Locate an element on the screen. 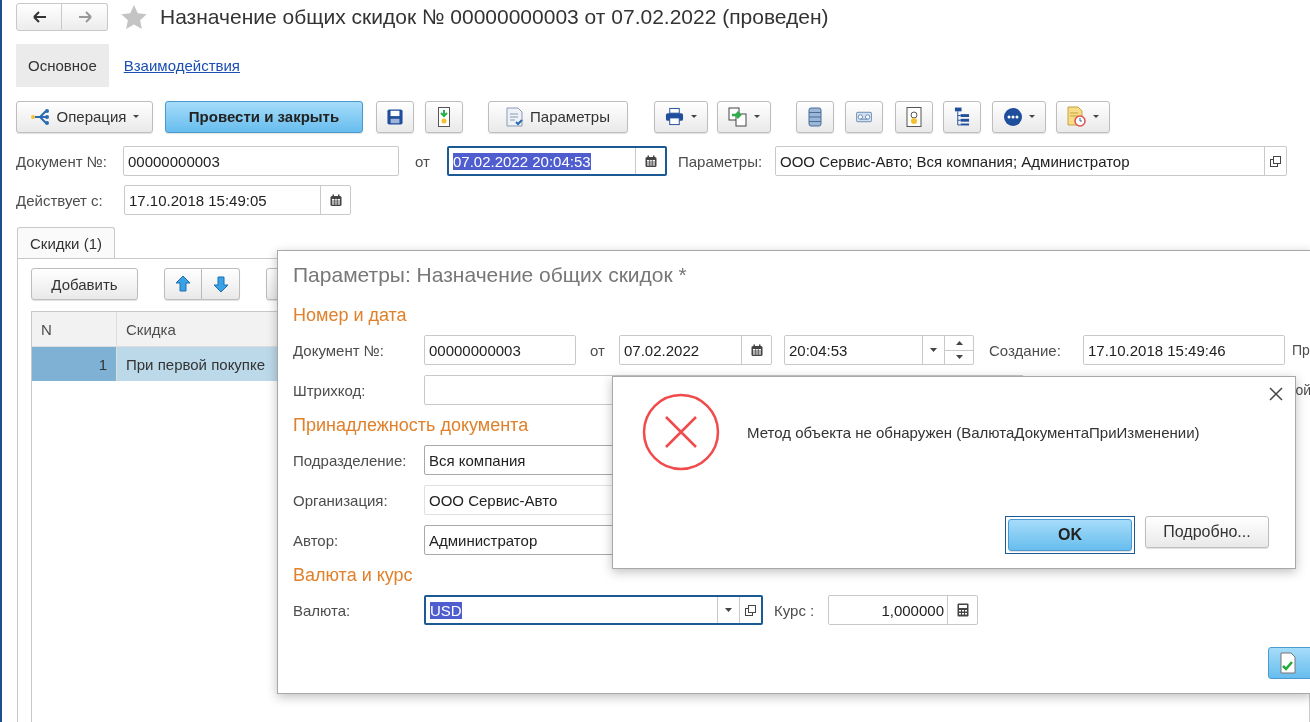 The width and height of the screenshot is (1310, 722). up-caret-icon is located at coordinates (959, 342).